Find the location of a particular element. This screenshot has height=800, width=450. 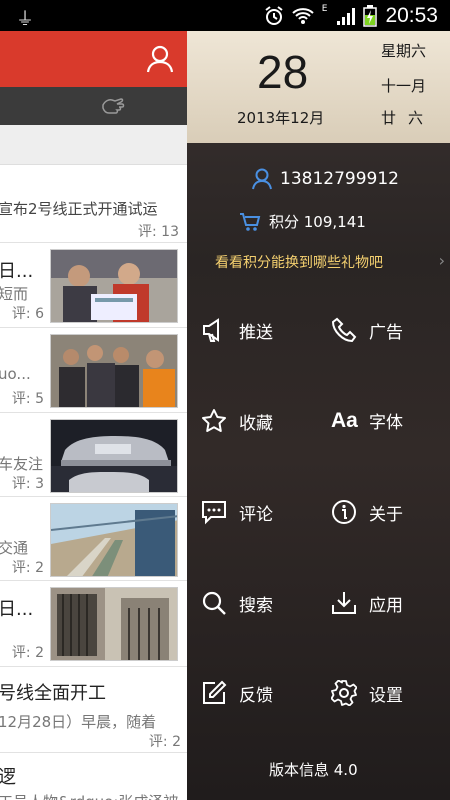

news-item: 宣布2号线正式开通试运 评: 13 is located at coordinates (93, 204).